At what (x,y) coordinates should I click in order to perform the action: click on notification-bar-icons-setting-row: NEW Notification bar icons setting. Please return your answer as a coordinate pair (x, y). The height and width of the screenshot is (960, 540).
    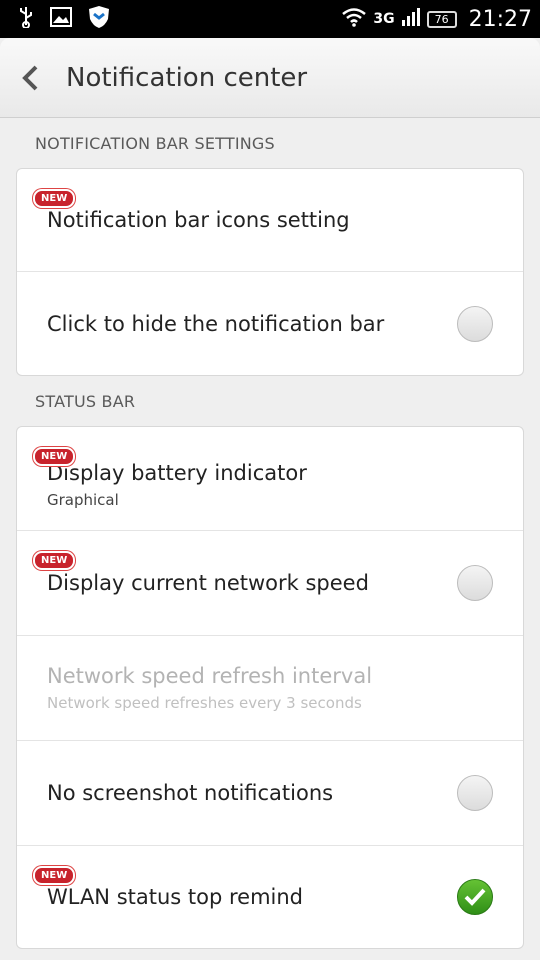
    Looking at the image, I should click on (270, 220).